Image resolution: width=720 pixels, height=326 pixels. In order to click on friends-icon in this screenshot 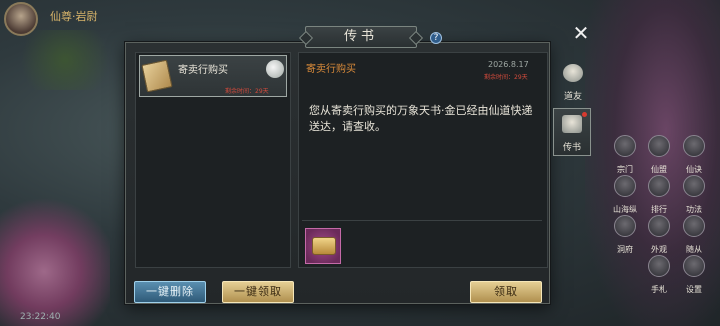, I will do `click(573, 73)`.